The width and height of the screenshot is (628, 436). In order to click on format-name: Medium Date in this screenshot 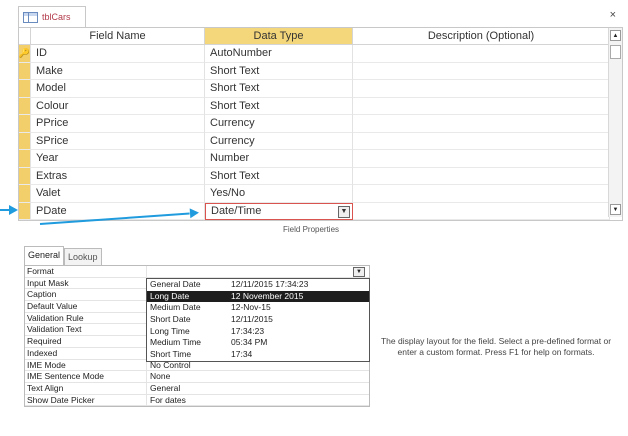, I will do `click(175, 307)`.